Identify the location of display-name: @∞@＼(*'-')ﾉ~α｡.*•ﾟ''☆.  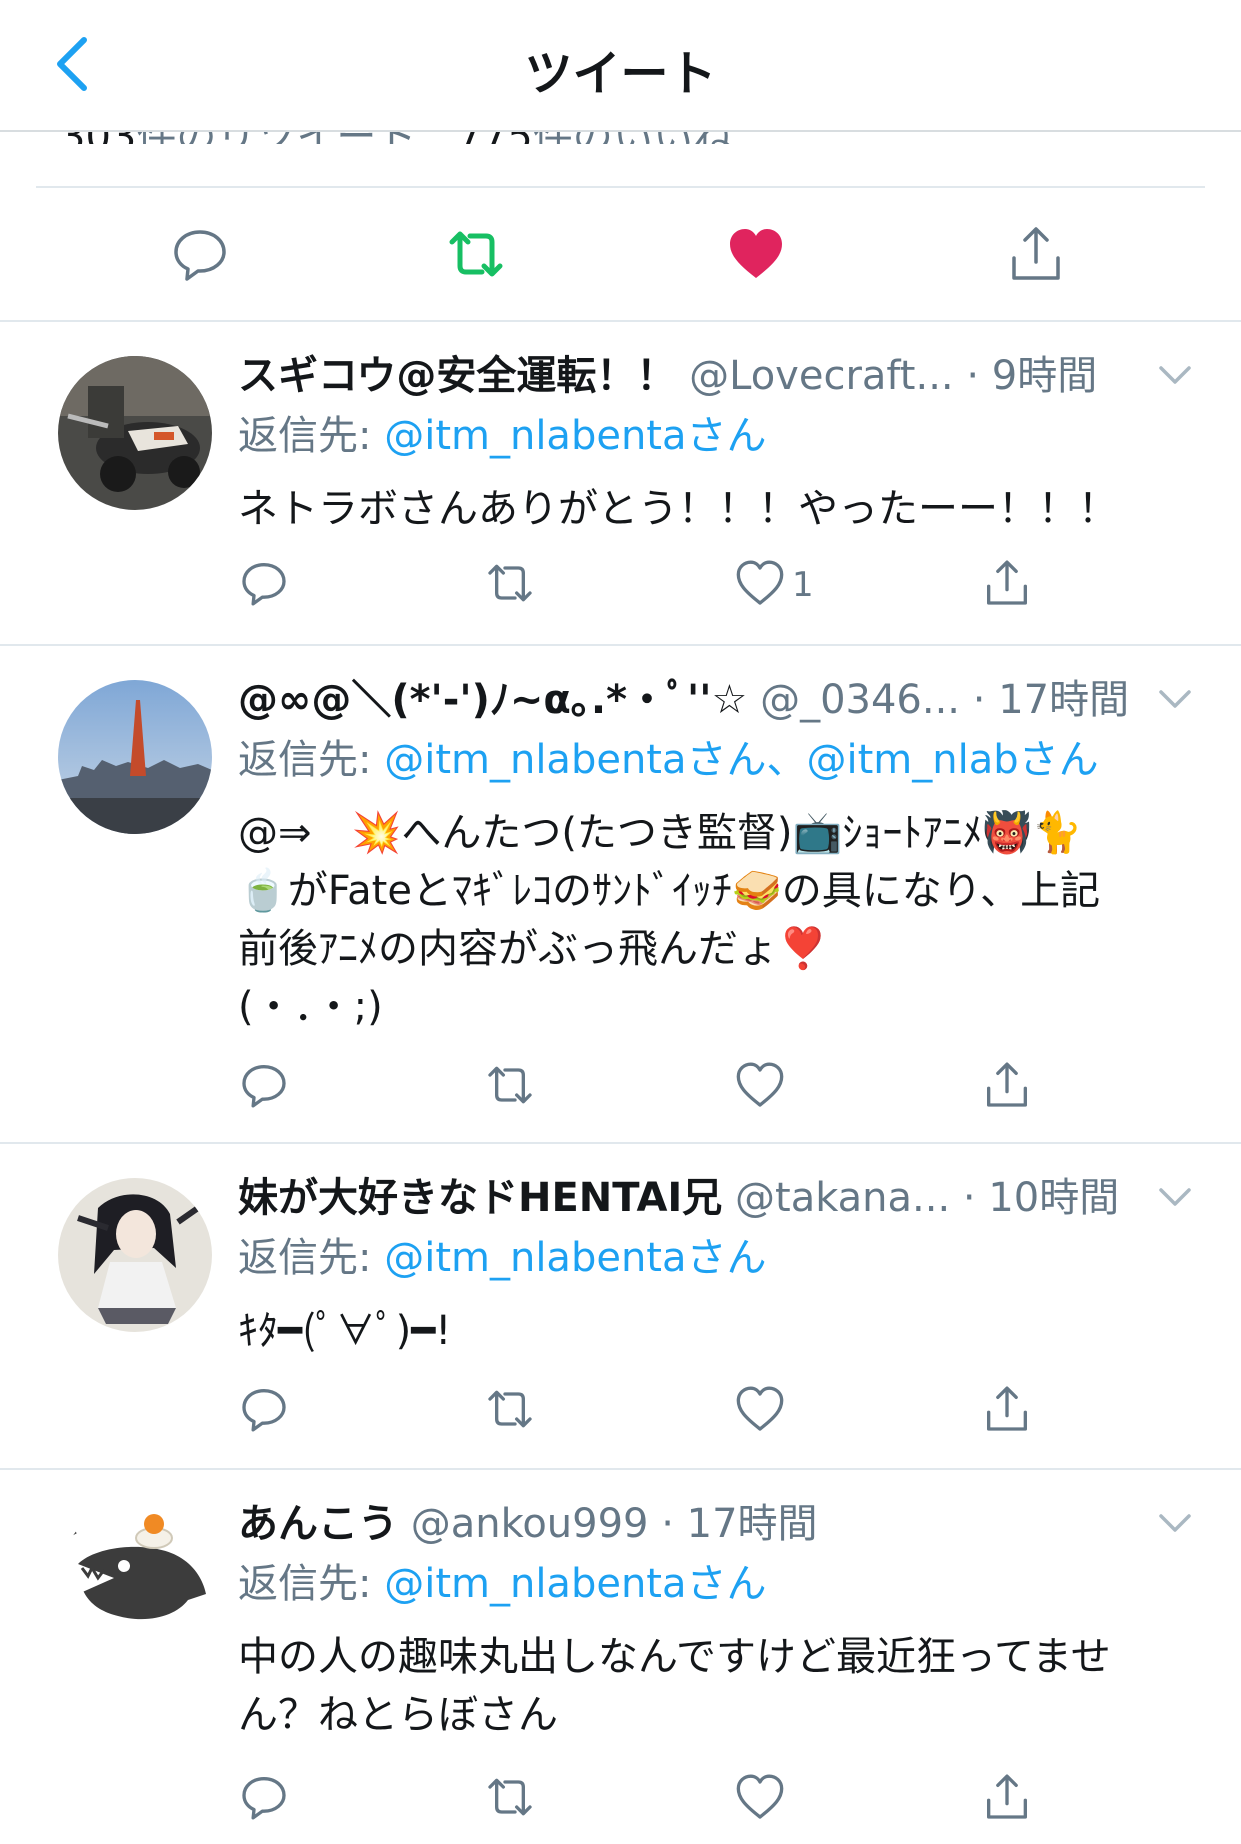
(492, 700).